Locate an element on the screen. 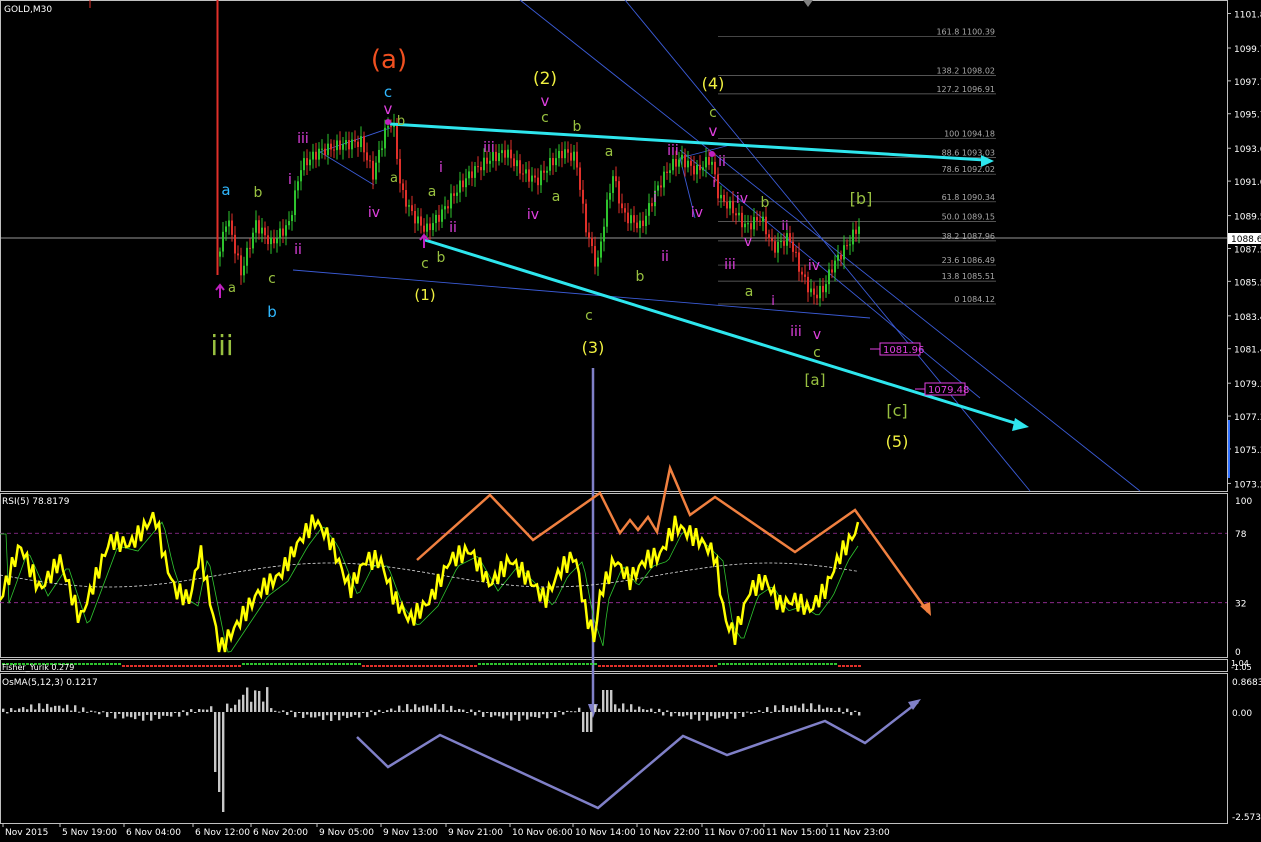 This screenshot has height=842, width=1261. osma-tick-label: 0.00 is located at coordinates (1242, 714).